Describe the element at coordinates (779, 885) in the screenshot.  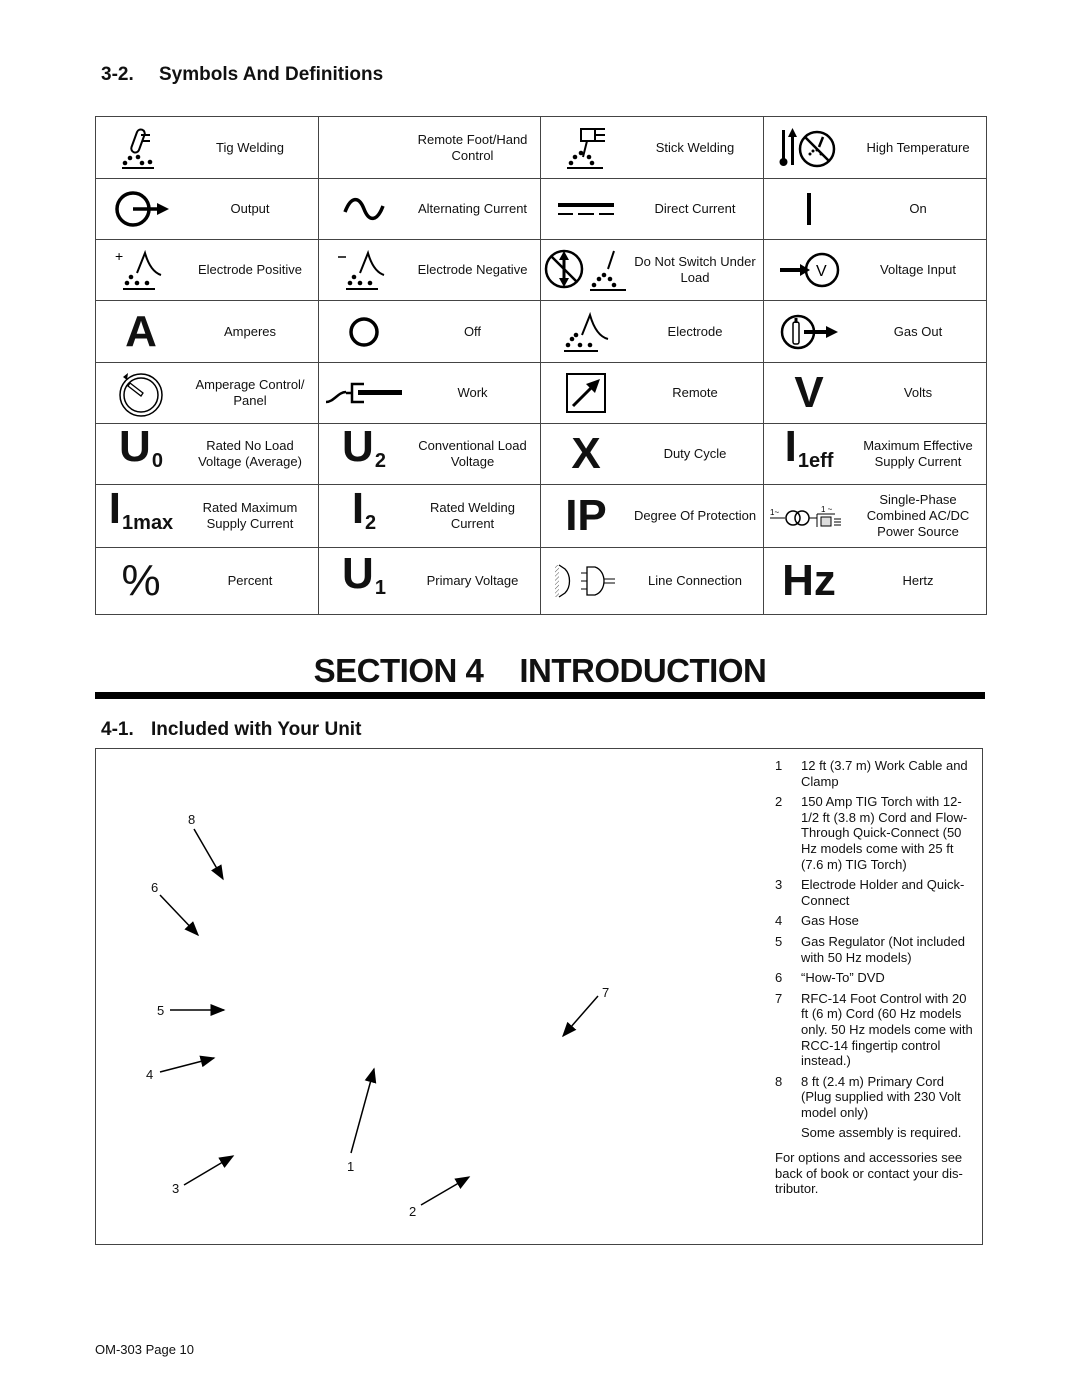
I see `item-number: 3` at that location.